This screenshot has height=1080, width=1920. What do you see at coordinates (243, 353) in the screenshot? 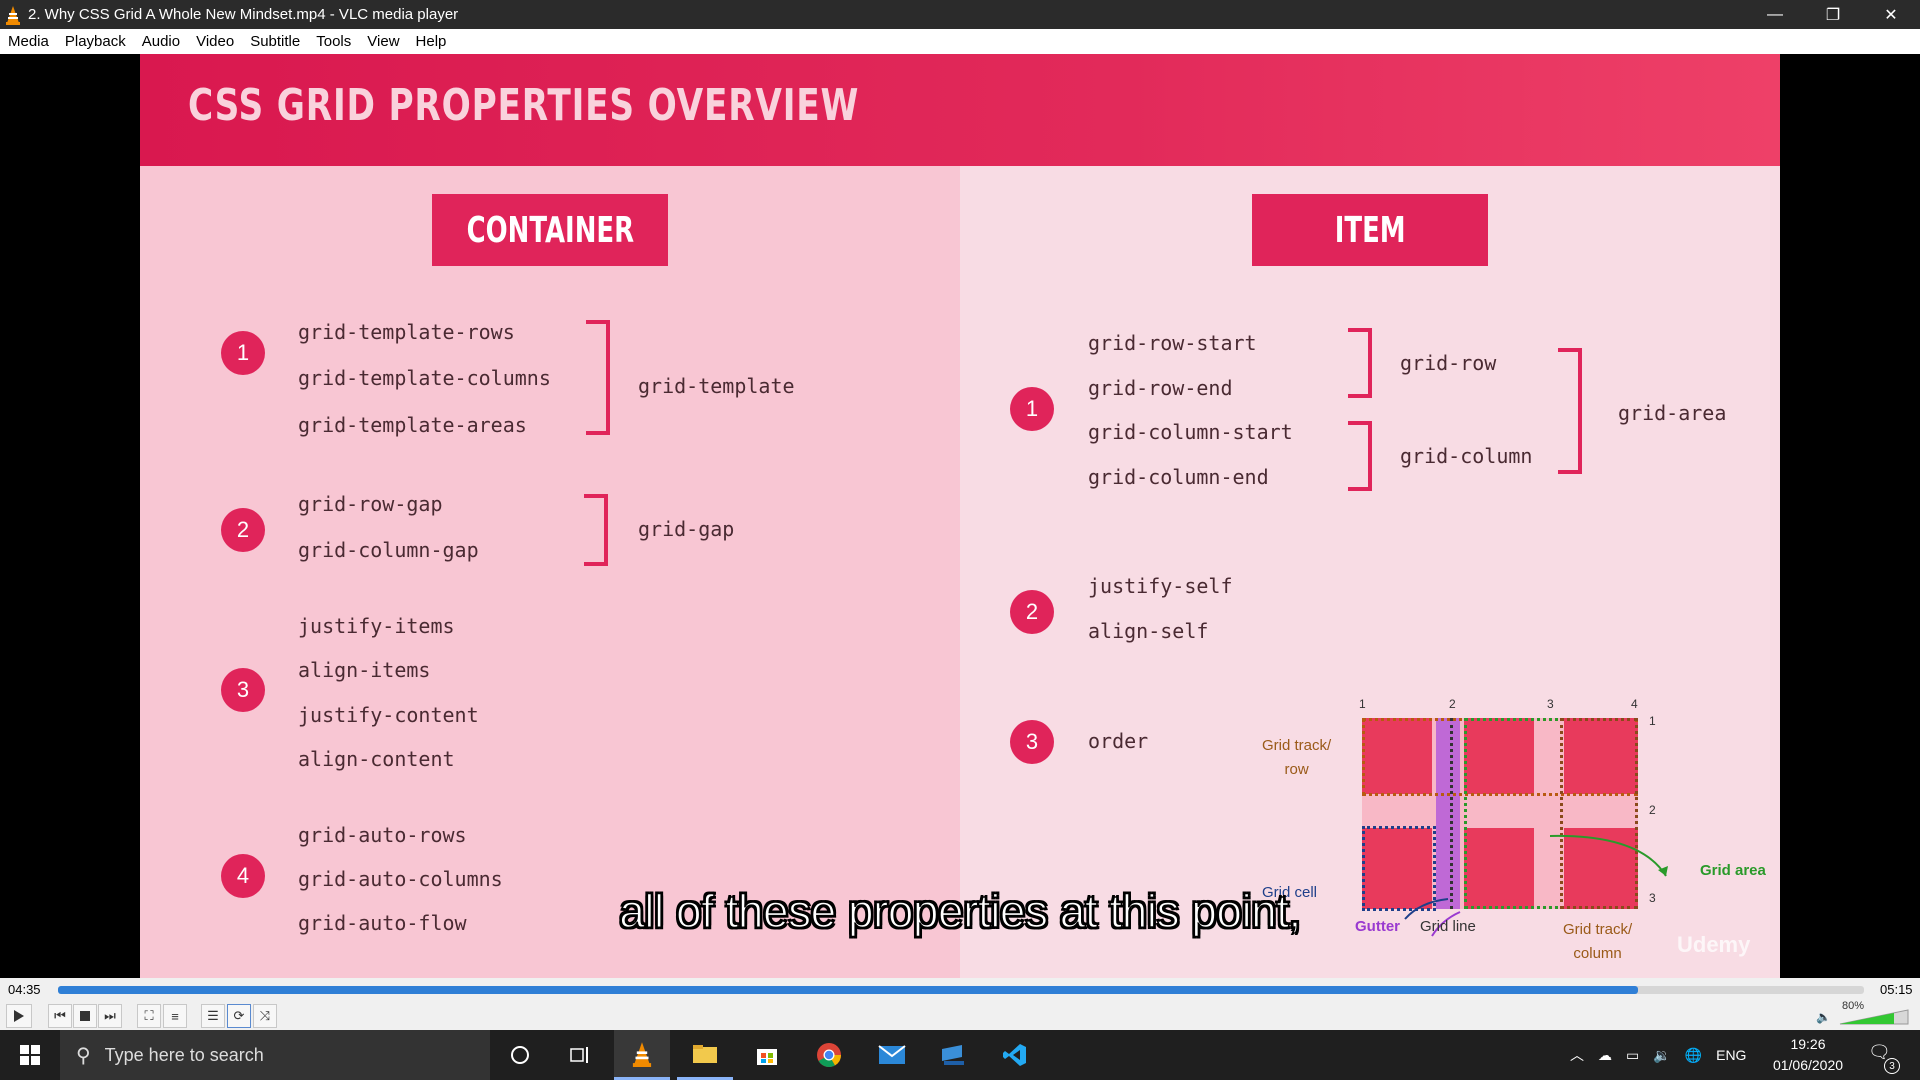
I see `group-number: 1` at bounding box center [243, 353].